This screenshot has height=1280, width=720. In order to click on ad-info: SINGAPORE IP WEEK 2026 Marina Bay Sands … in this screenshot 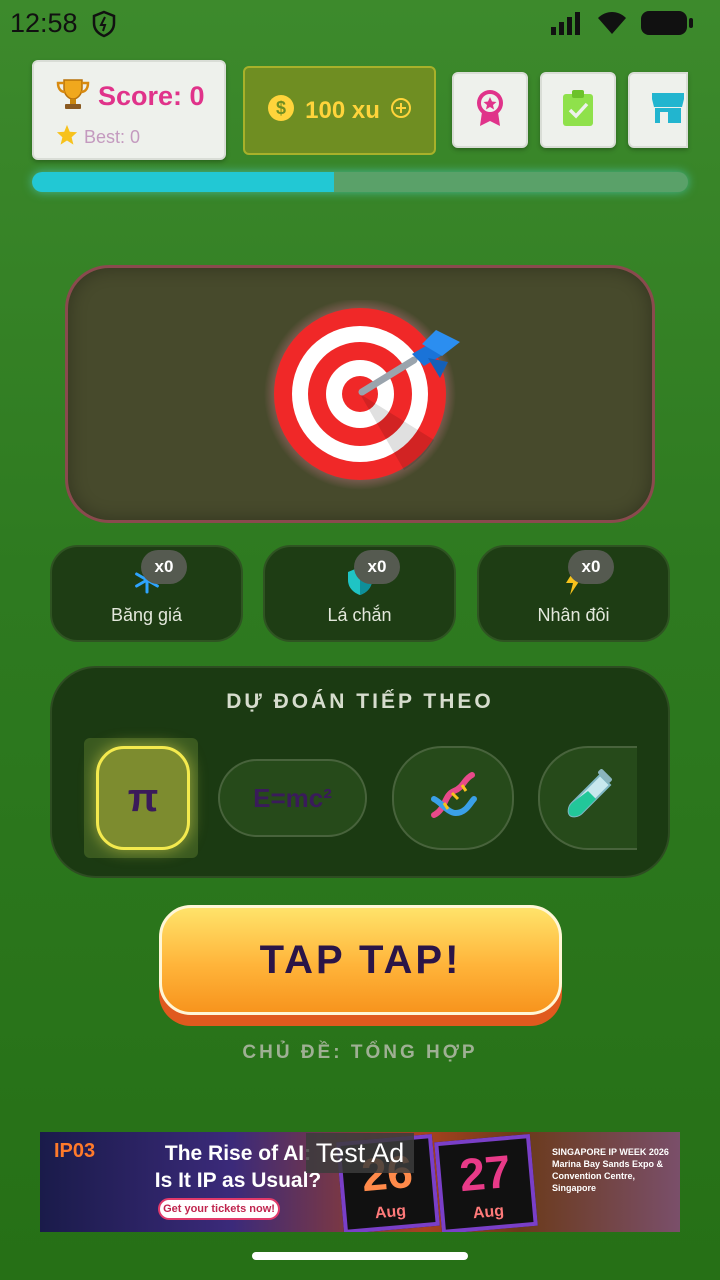, I will do `click(610, 1170)`.